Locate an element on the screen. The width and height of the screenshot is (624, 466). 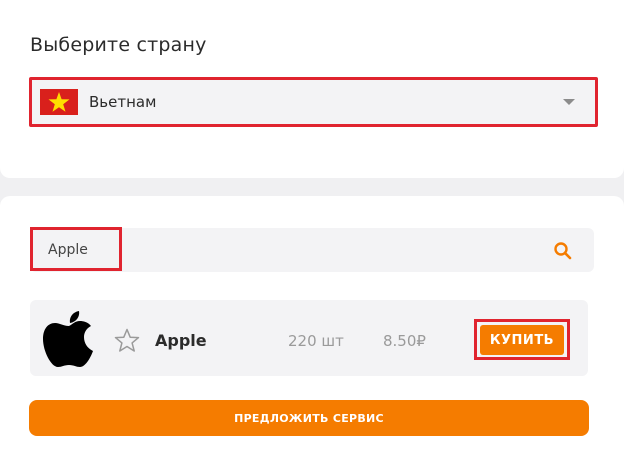
service-name: Apple is located at coordinates (181, 340).